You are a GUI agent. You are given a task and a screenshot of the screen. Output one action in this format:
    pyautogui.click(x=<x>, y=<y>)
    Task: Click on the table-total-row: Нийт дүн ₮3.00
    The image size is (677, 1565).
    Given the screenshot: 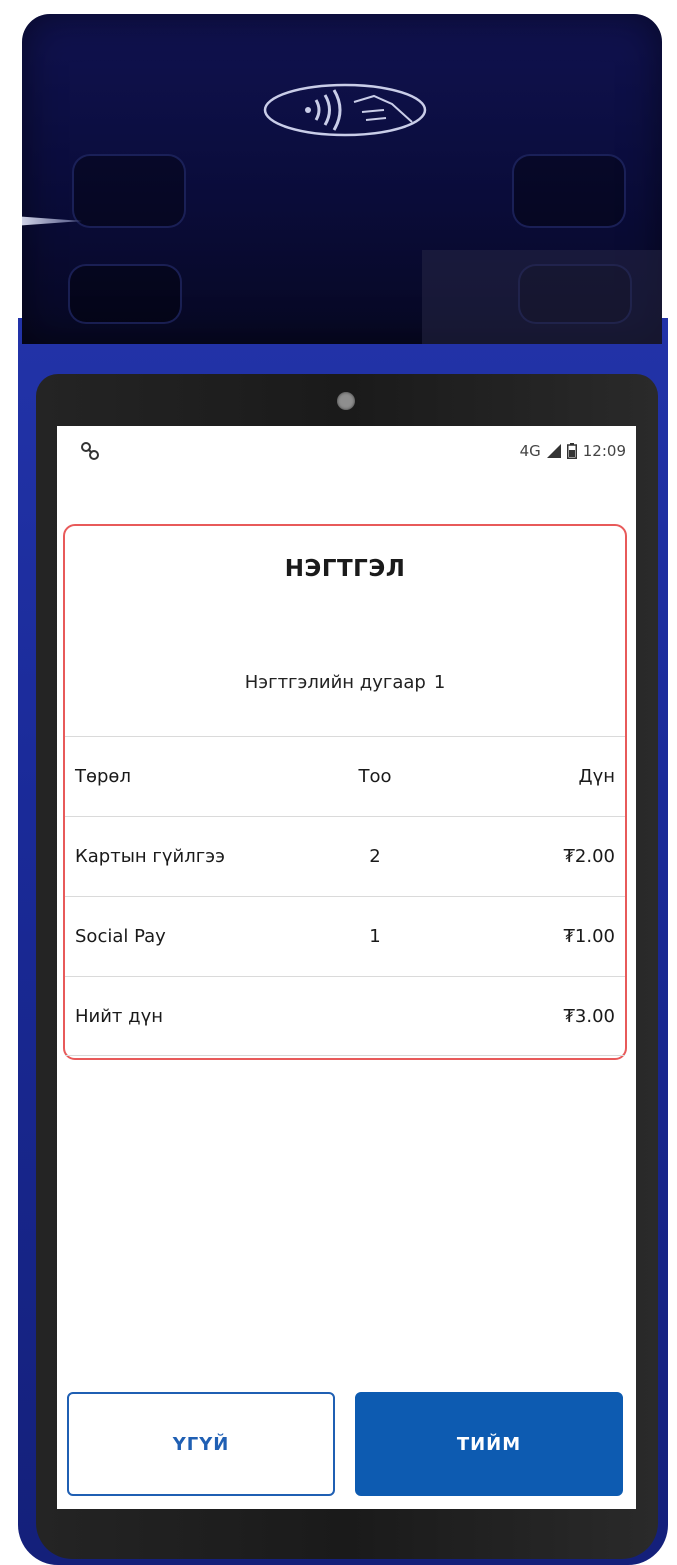 What is the action you would take?
    pyautogui.click(x=345, y=1016)
    